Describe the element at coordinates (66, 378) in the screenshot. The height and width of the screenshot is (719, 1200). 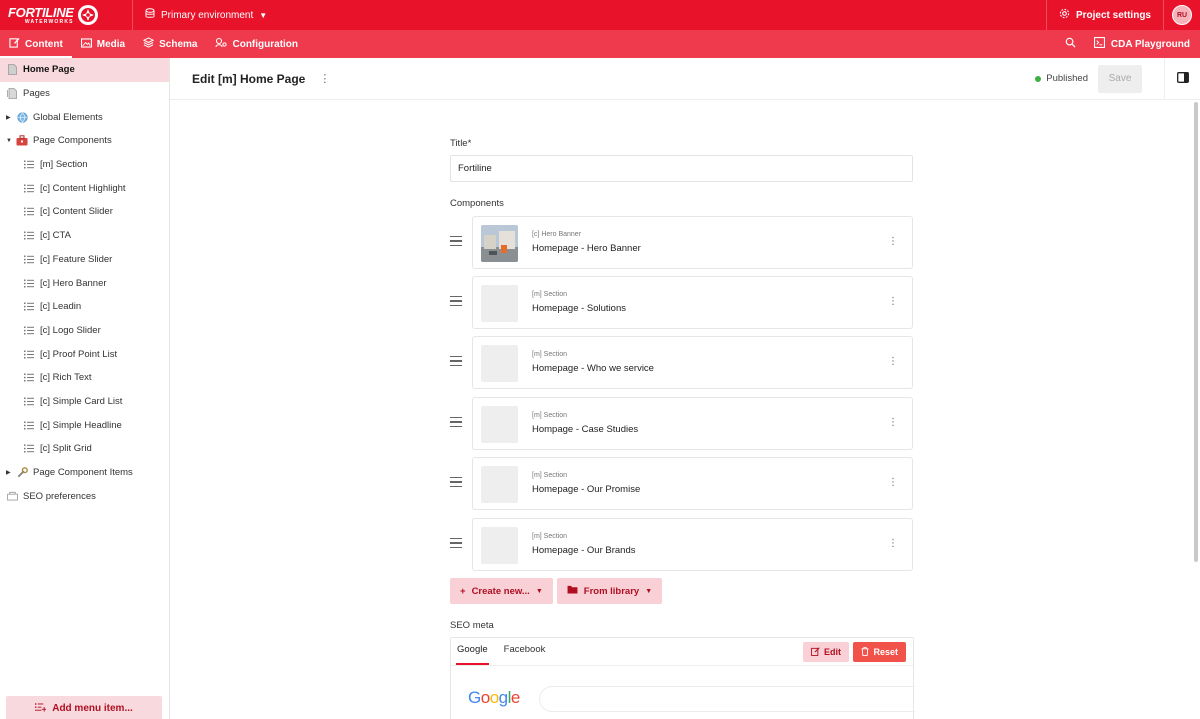
I see `sidebar-item-label: [c] Rich Text` at that location.